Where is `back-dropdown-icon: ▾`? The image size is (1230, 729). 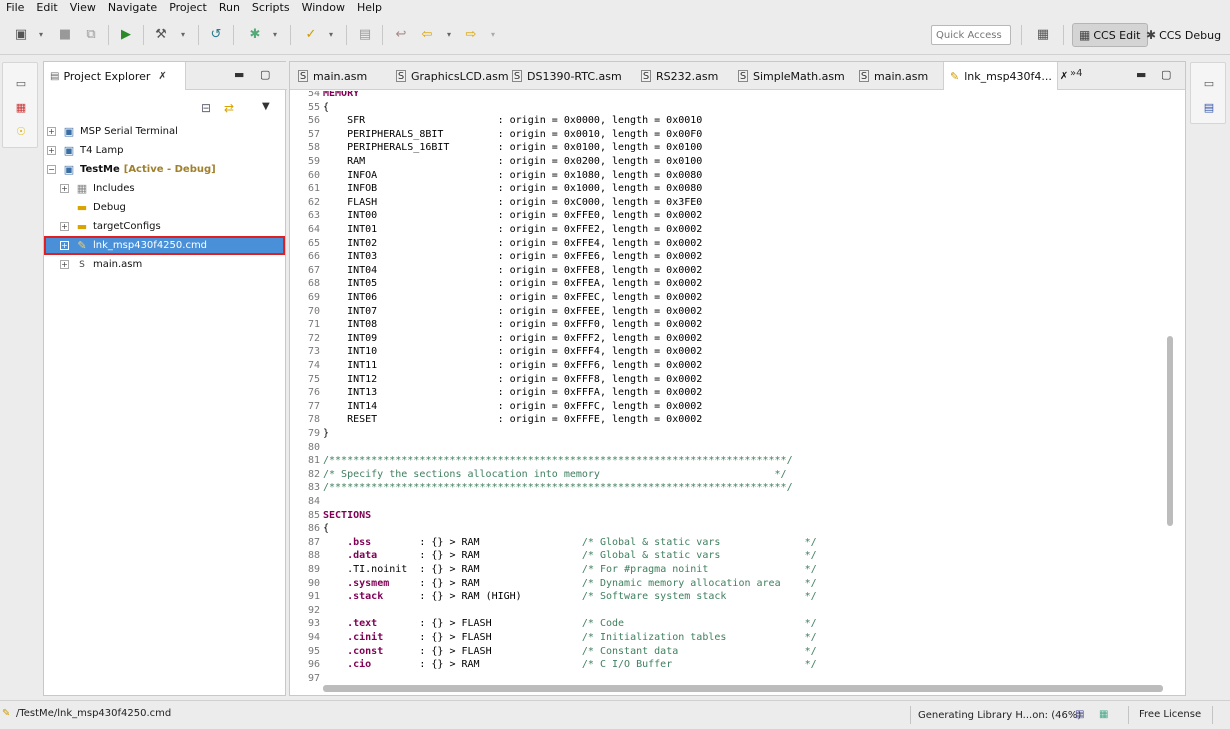
back-dropdown-icon: ▾ is located at coordinates (449, 34).